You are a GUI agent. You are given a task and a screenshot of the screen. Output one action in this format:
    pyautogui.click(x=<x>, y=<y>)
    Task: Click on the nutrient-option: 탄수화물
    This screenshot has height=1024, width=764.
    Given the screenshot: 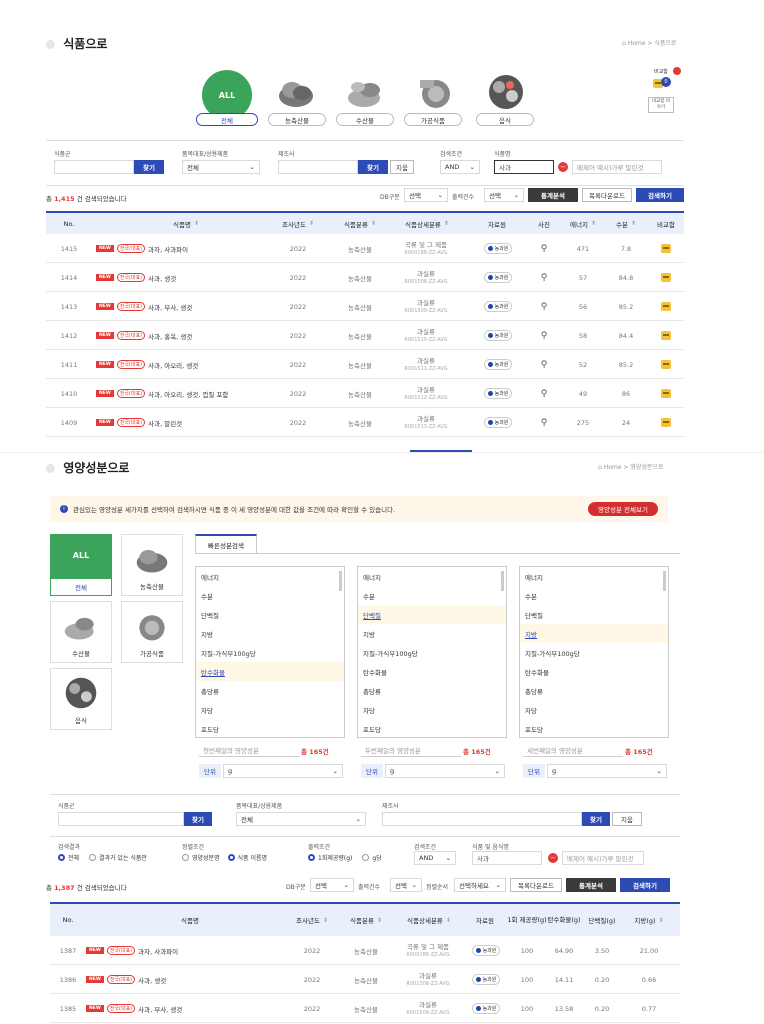 What is the action you would take?
    pyautogui.click(x=270, y=671)
    